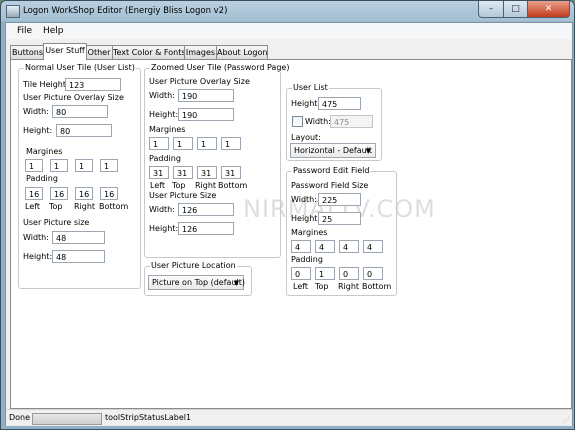 The width and height of the screenshot is (575, 430). What do you see at coordinates (349, 273) in the screenshot?
I see `padding-right-input: 0` at bounding box center [349, 273].